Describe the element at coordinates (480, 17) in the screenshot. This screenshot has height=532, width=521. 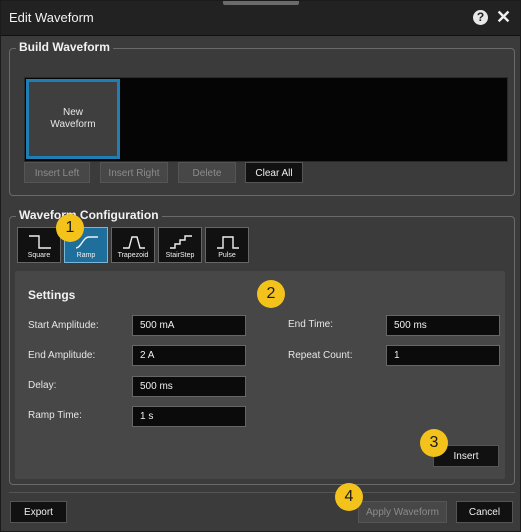
I see `help-icon: ?` at that location.